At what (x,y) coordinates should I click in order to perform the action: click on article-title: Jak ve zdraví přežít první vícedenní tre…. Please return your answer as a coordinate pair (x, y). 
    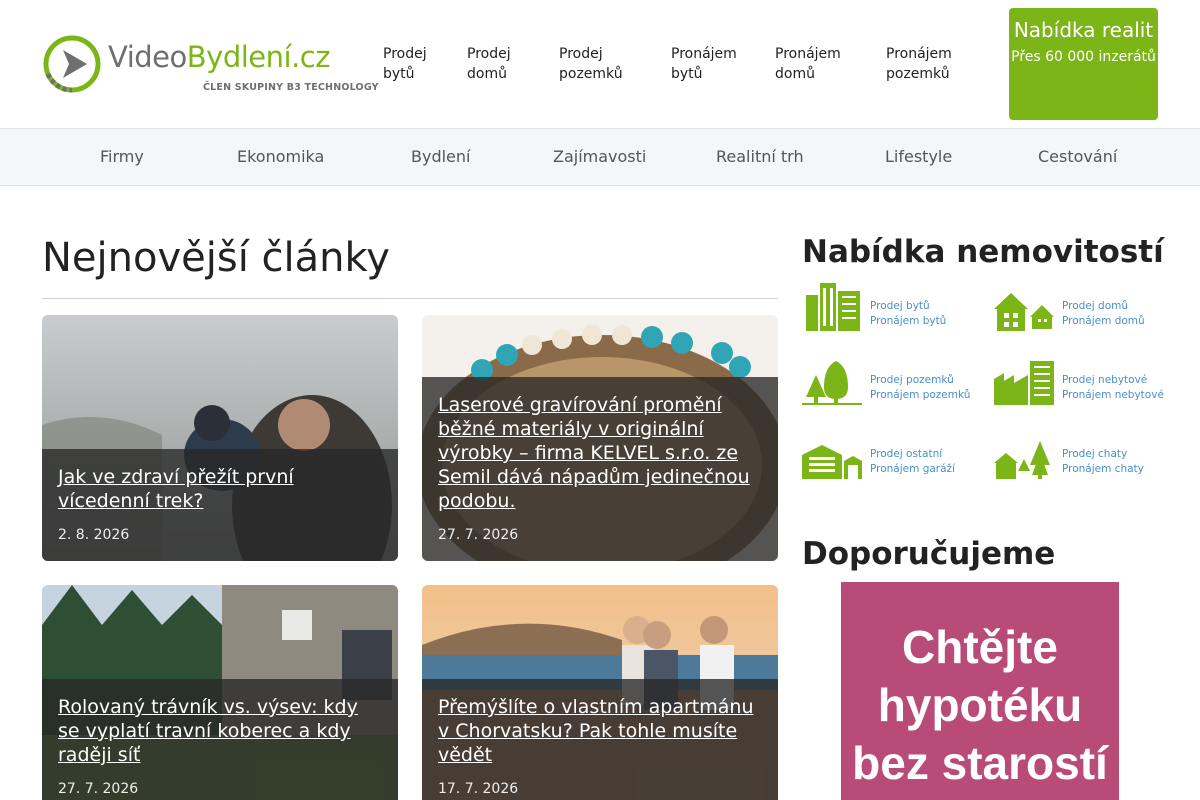
    Looking at the image, I should click on (220, 489).